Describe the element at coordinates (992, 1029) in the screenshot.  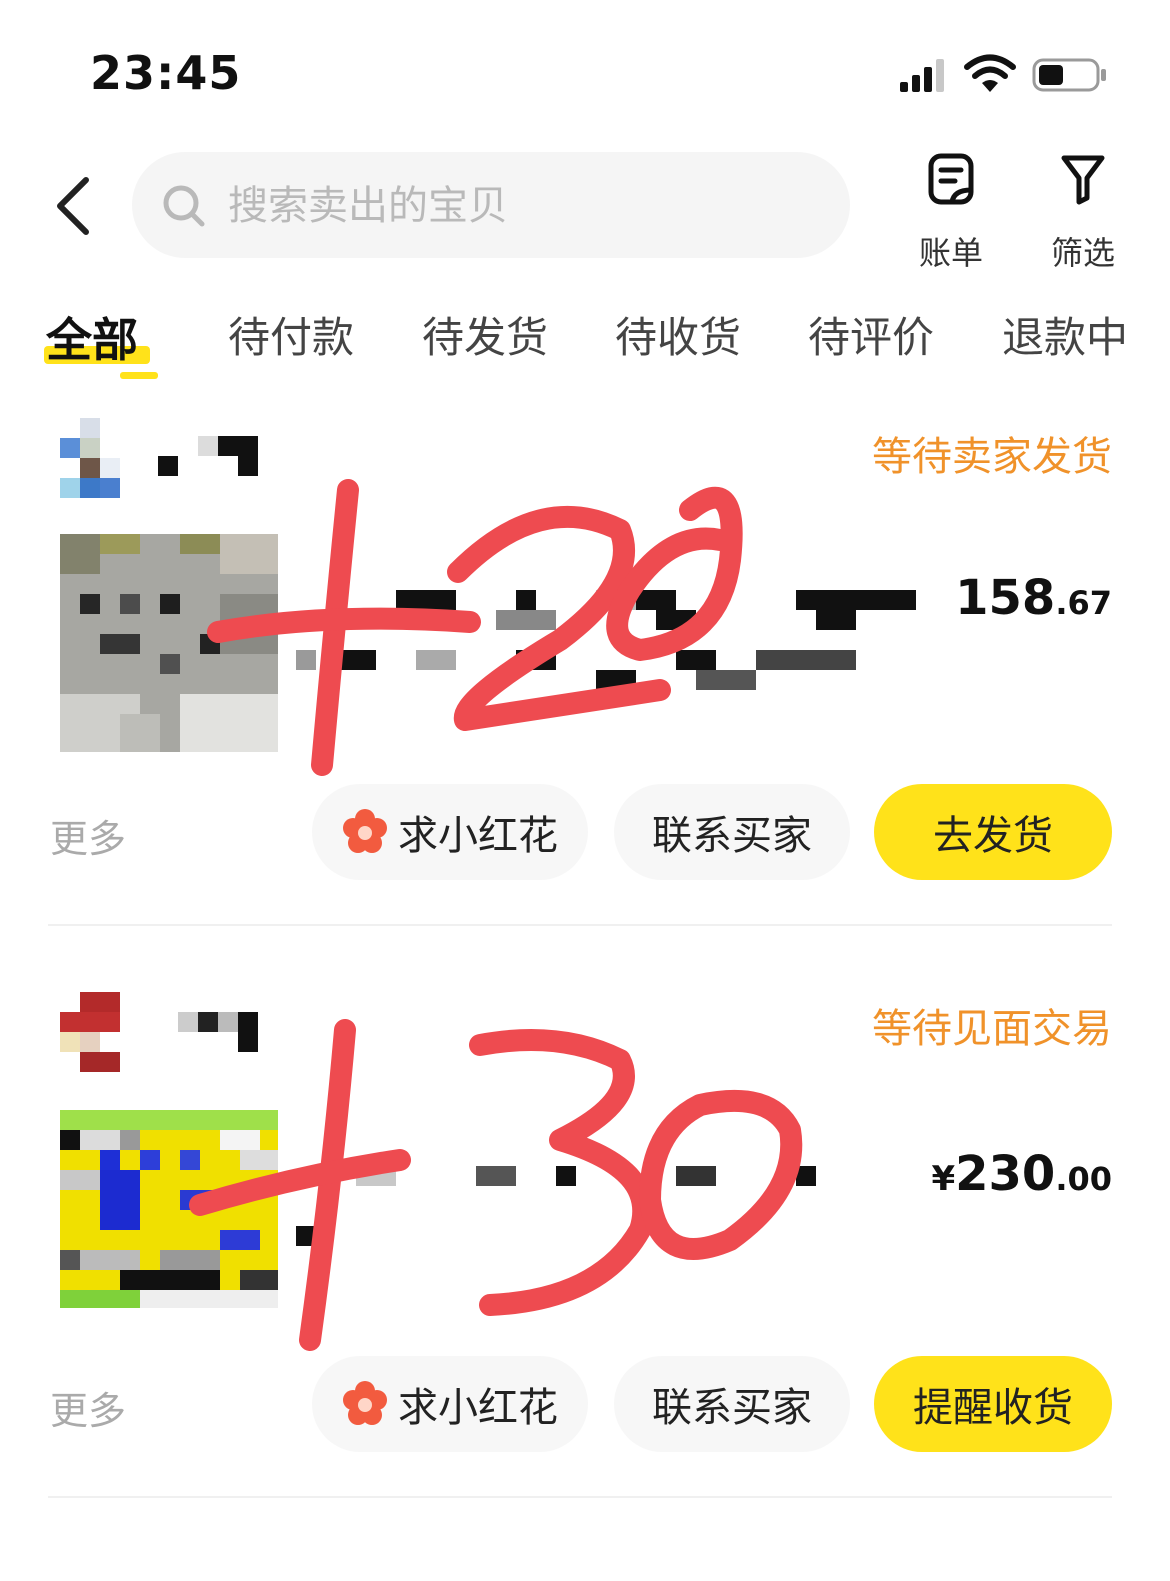
I see `order-status: 等待见面交易` at that location.